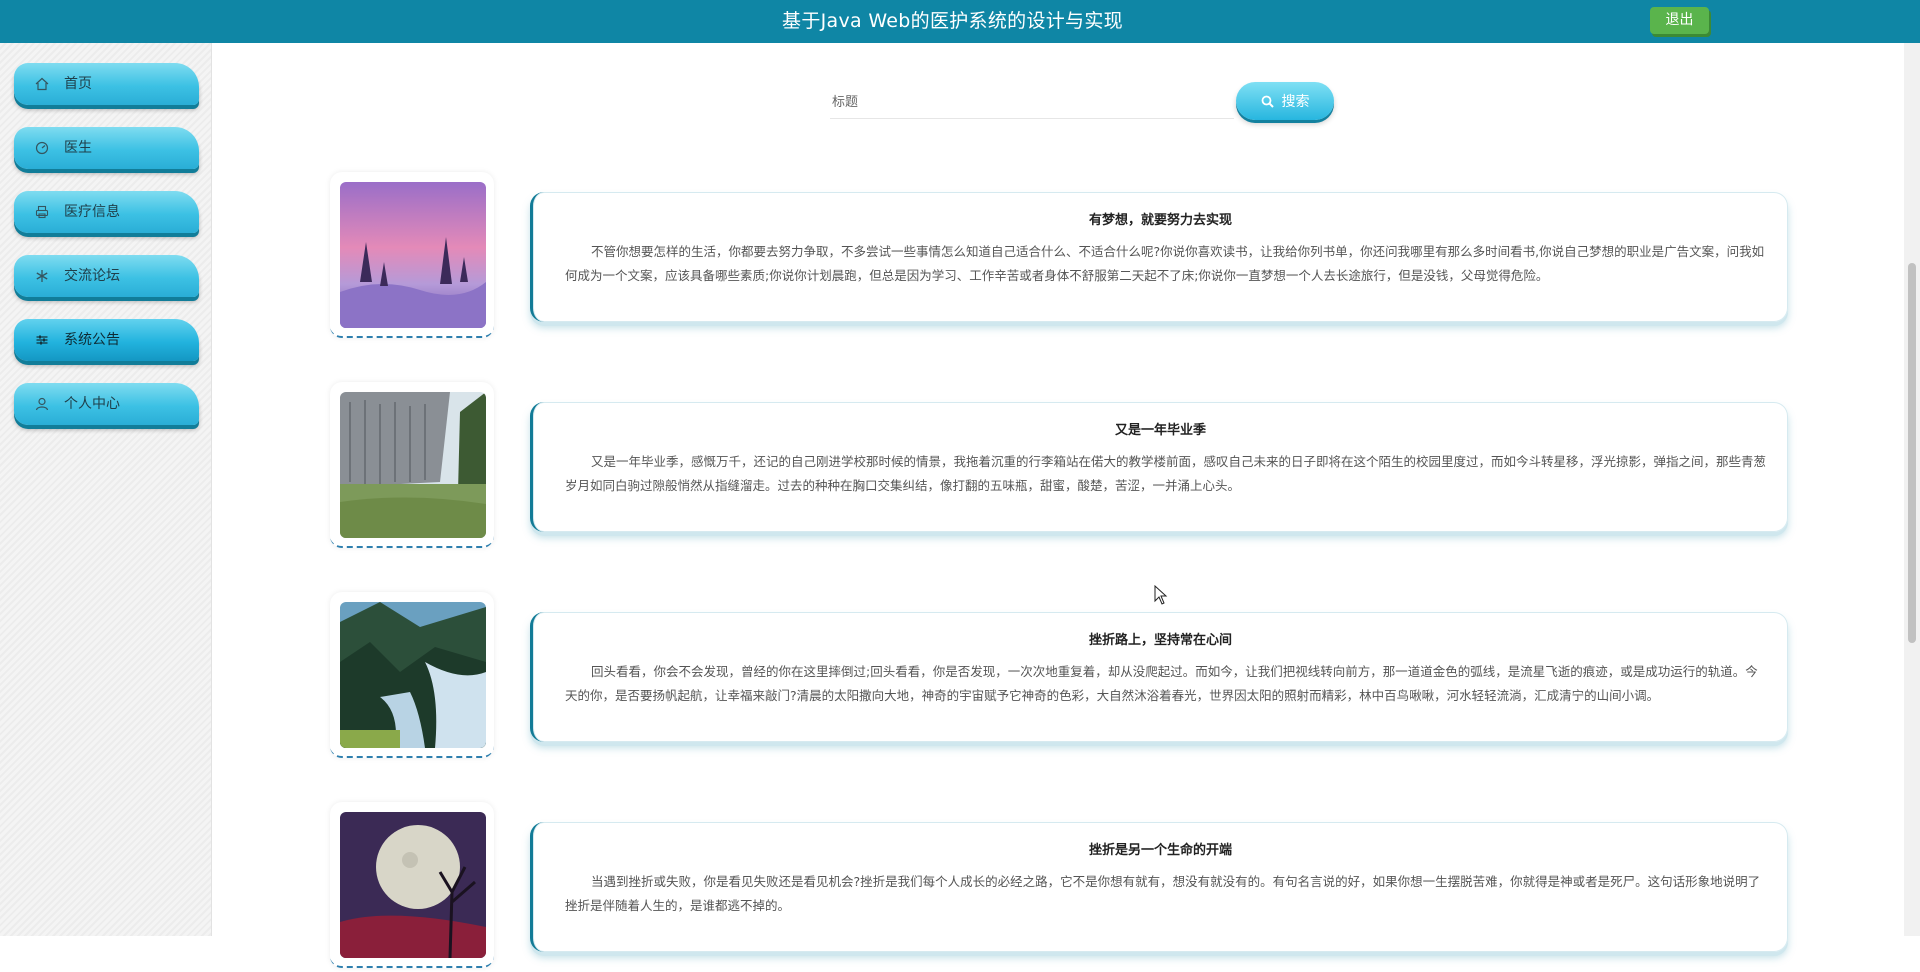  I want to click on sliders-icon, so click(42, 340).